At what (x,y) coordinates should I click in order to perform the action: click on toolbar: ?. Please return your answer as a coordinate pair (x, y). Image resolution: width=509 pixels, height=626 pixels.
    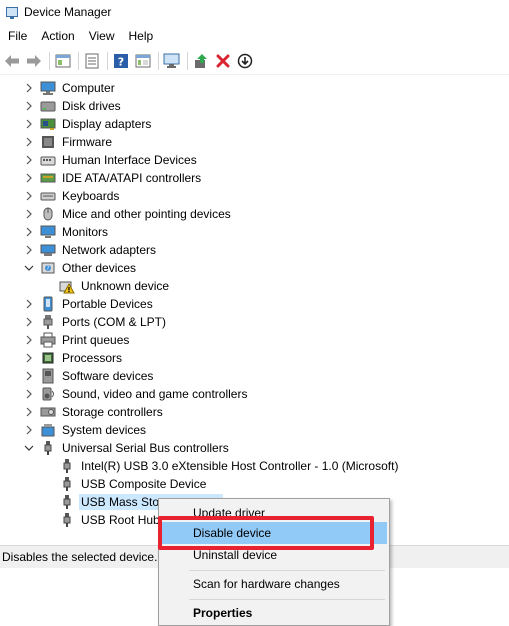
    Looking at the image, I should click on (254, 61).